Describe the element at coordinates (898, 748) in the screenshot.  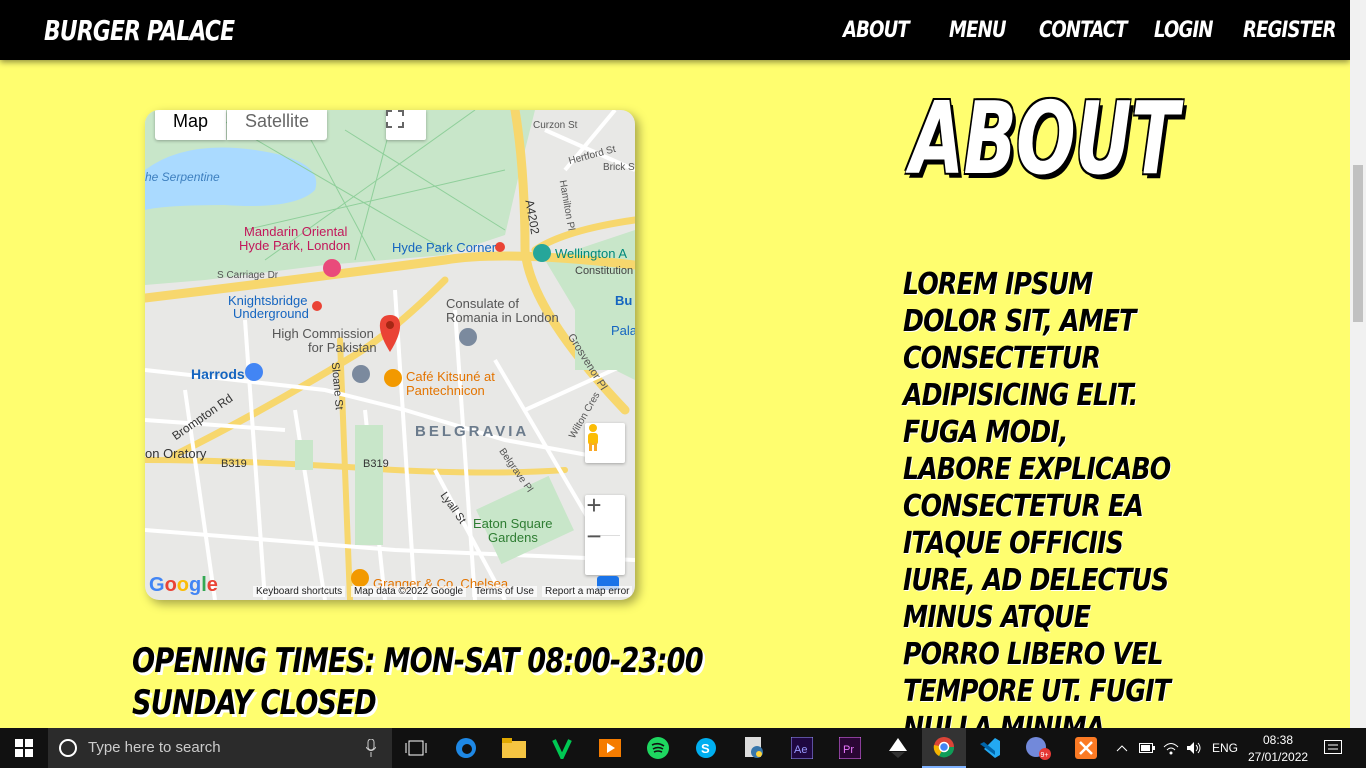
I see `inkscape-app` at that location.